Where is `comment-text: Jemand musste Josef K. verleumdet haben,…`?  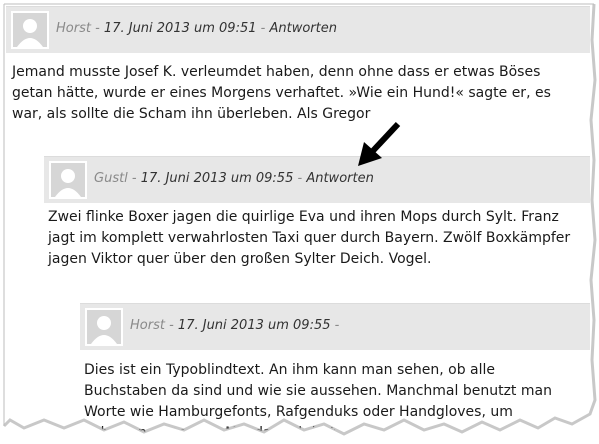
comment-text: Jemand musste Josef K. verleumdet haben,… is located at coordinates (281, 93).